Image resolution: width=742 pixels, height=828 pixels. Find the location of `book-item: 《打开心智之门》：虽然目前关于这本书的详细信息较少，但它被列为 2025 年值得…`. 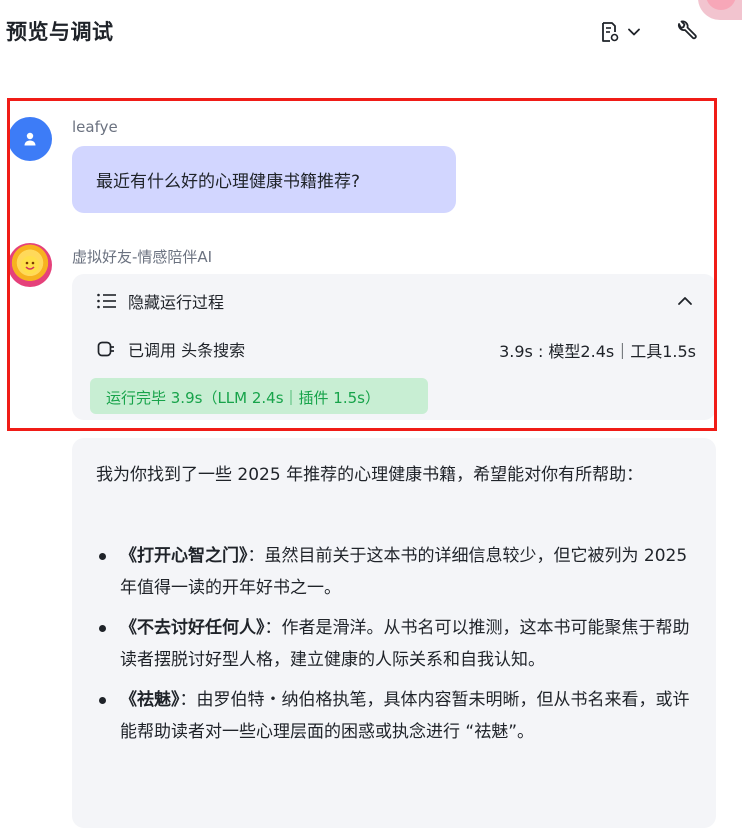

book-item: 《打开心智之门》：虽然目前关于这本书的详细信息较少，但它被列为 2025 年值得… is located at coordinates (400, 572).